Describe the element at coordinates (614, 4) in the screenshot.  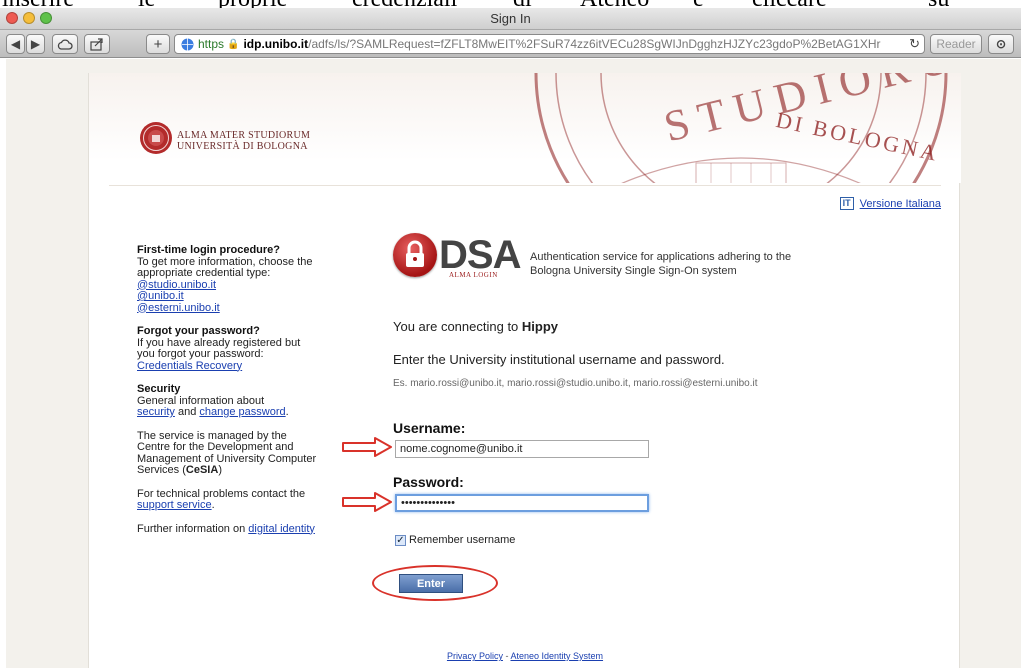
I see `caption-word: Ateneo` at that location.